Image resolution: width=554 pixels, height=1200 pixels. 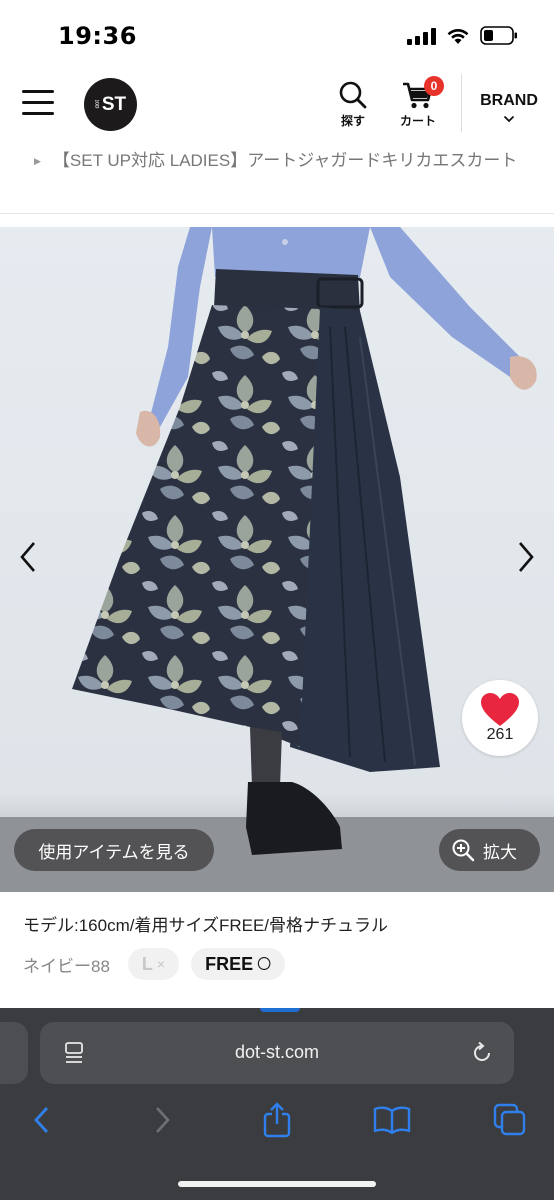 I want to click on cart-count-badge: 0, so click(x=434, y=86).